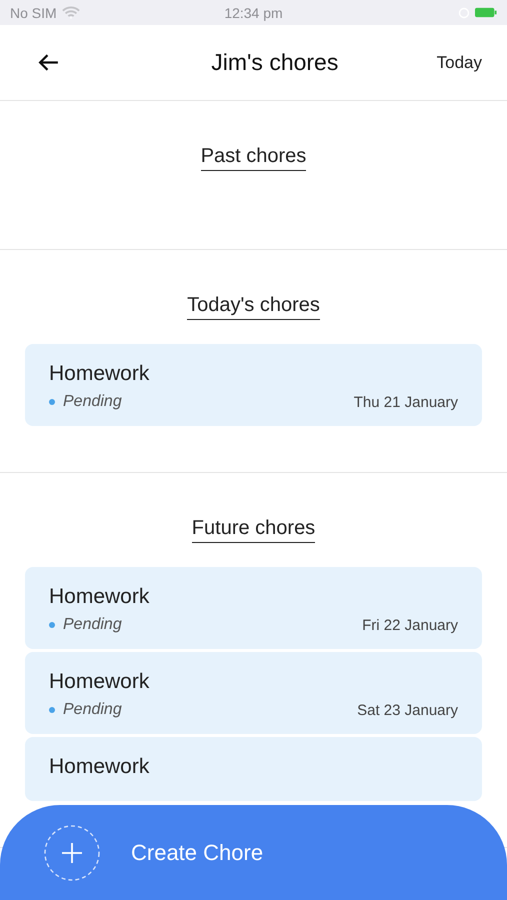 The height and width of the screenshot is (900, 507). What do you see at coordinates (253, 693) in the screenshot?
I see `chore-card: Homework Pending Sat 23 January` at bounding box center [253, 693].